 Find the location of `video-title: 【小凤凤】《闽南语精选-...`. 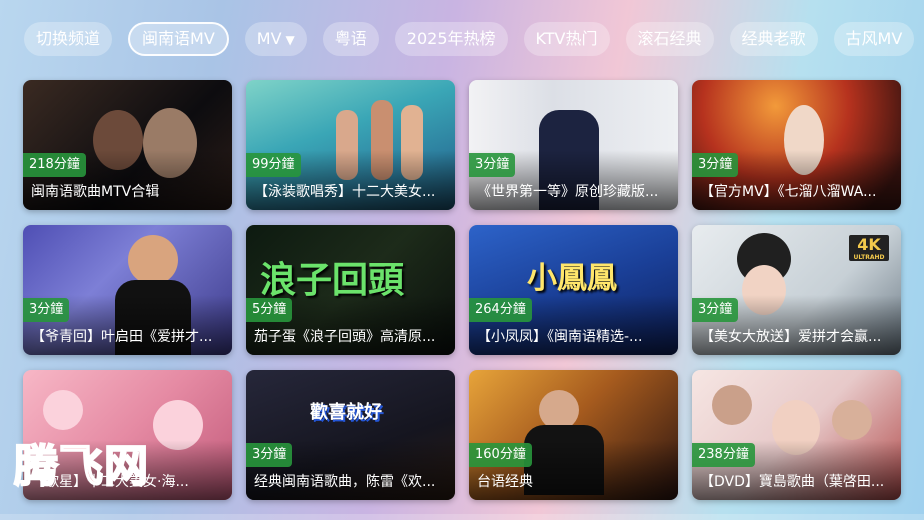

video-title: 【小凤凤】《闽南语精选-... is located at coordinates (560, 337).